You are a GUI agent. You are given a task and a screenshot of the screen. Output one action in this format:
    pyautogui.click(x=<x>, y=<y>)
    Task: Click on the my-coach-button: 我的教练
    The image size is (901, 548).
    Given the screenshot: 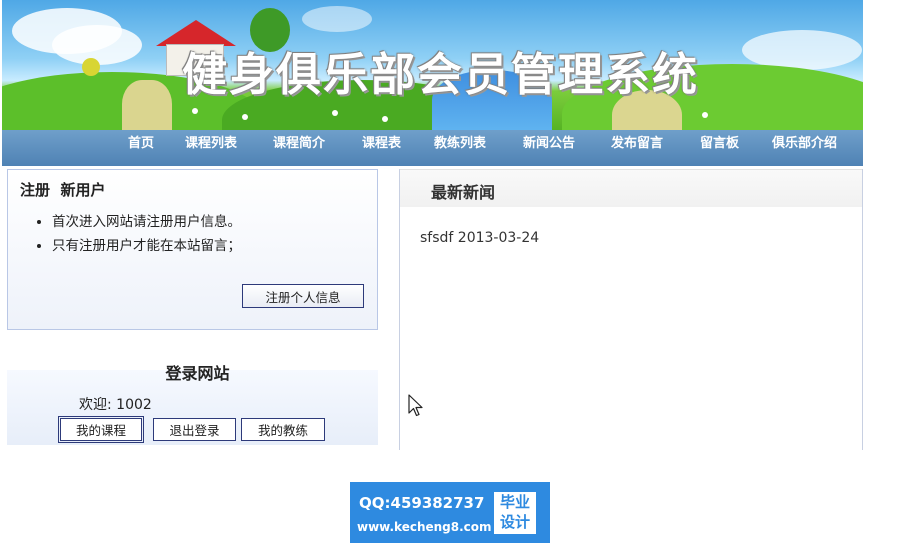 What is the action you would take?
    pyautogui.click(x=283, y=429)
    